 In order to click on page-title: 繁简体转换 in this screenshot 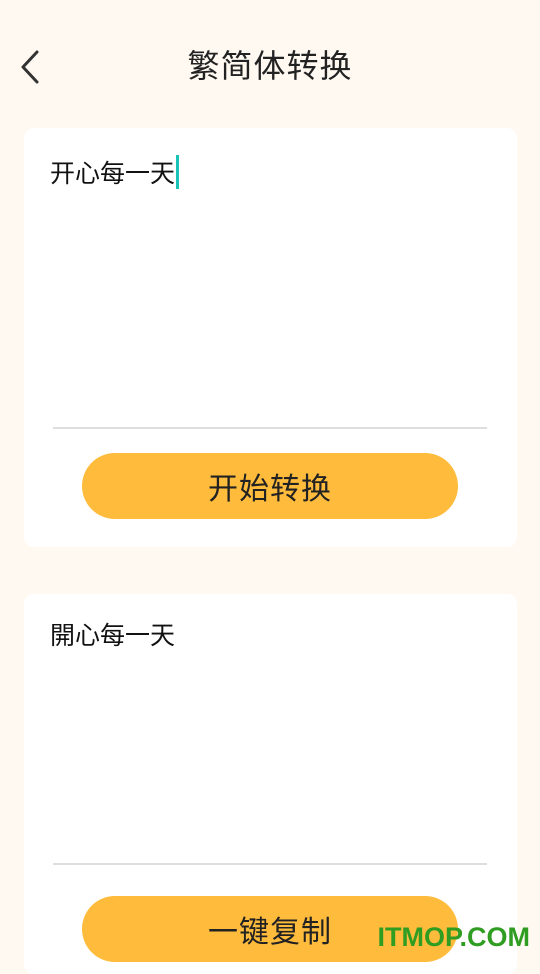, I will do `click(270, 66)`.